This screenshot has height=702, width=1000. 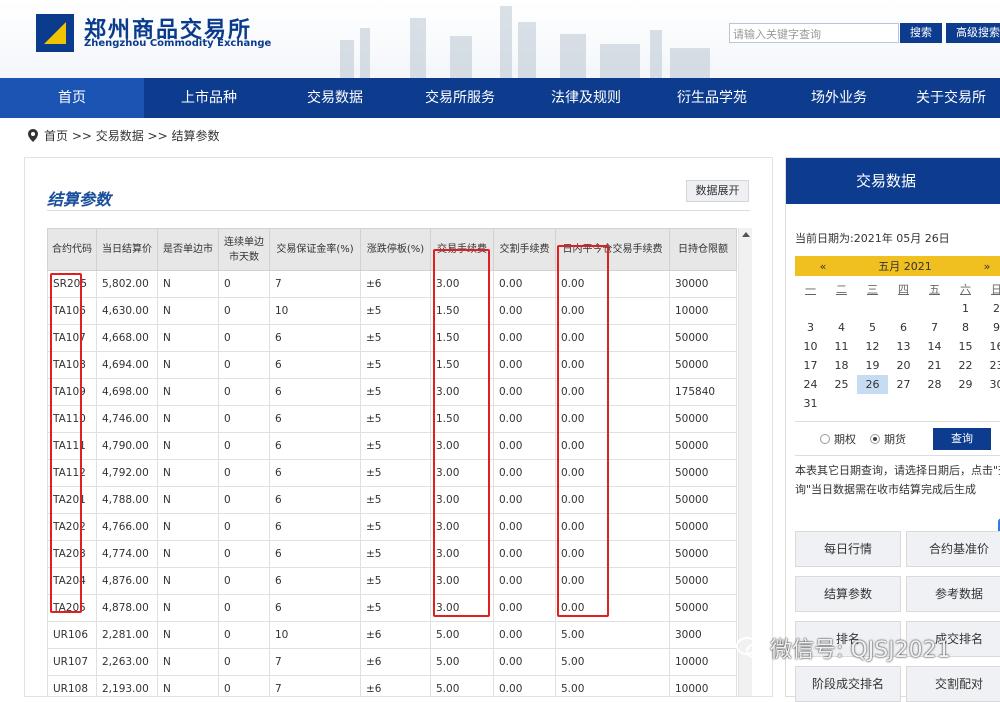 I want to click on calendar-day: 15, so click(x=965, y=346).